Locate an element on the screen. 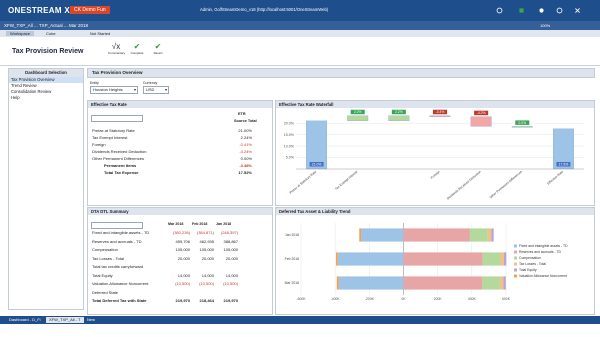 The width and height of the screenshot is (600, 337). y-tick-label: 15.0% is located at coordinates (289, 135).